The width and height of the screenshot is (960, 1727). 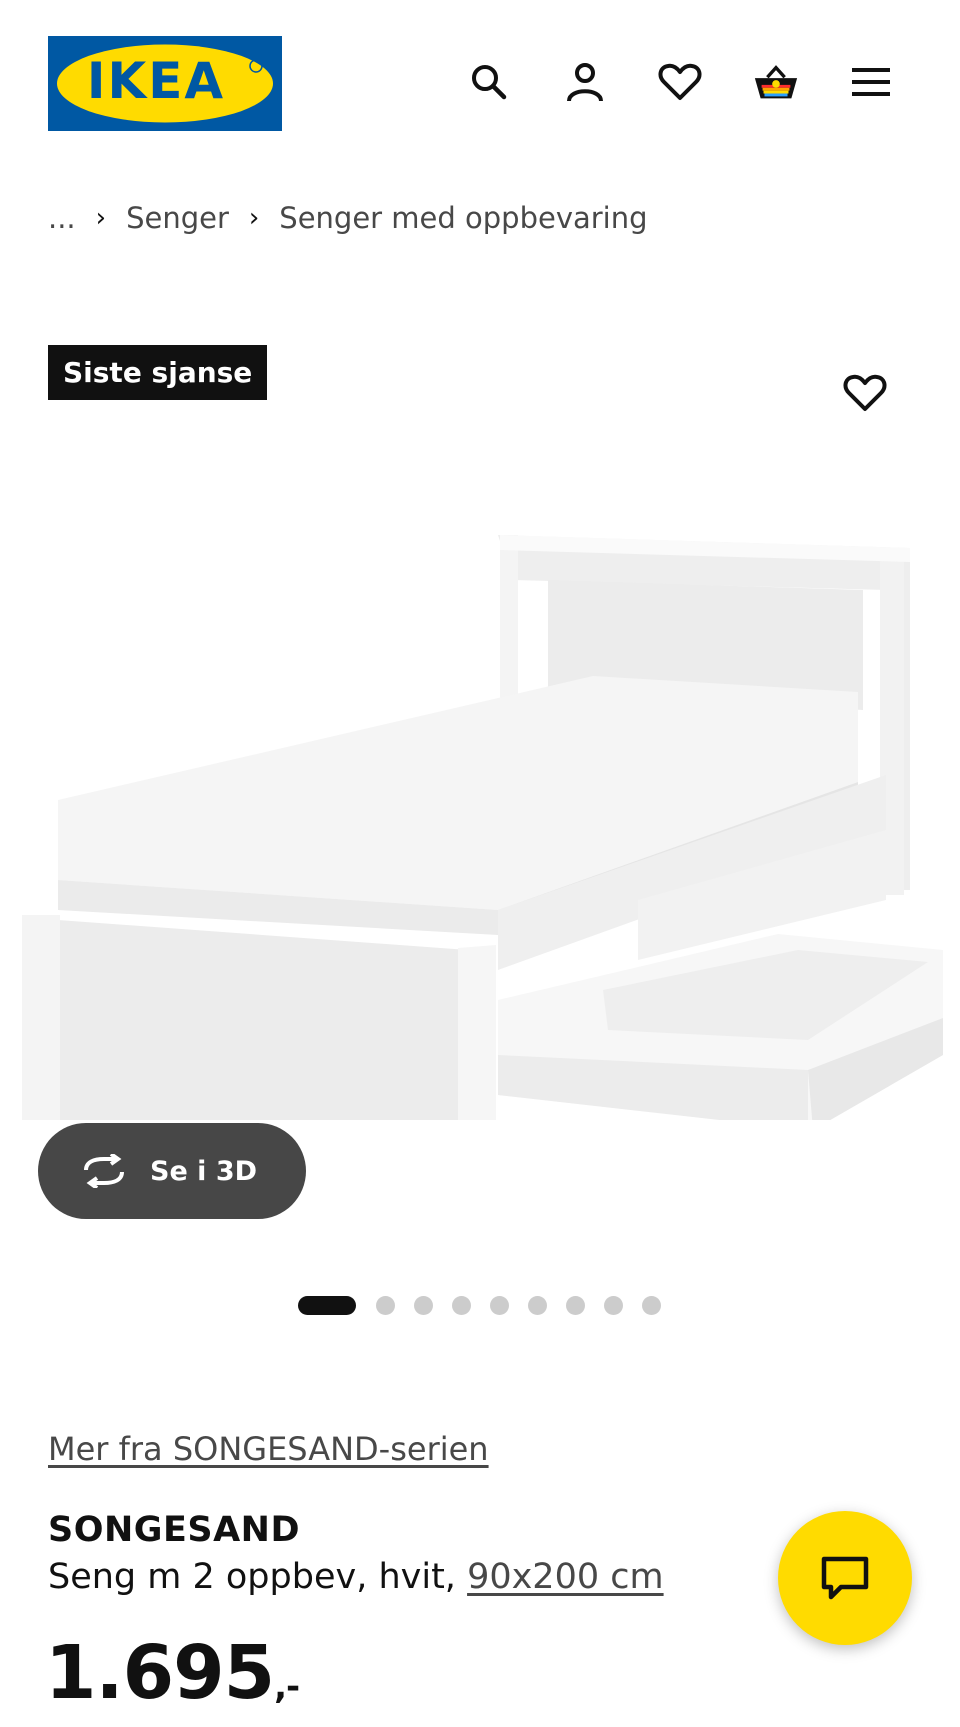 I want to click on product-name: SONGESAND, so click(x=174, y=1530).